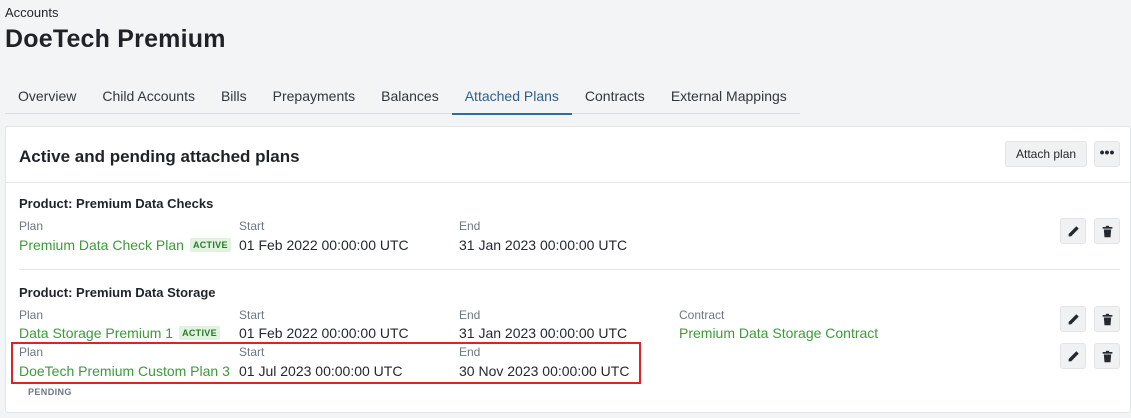  What do you see at coordinates (729, 98) in the screenshot?
I see `tab-external-mappings: External Mappings` at bounding box center [729, 98].